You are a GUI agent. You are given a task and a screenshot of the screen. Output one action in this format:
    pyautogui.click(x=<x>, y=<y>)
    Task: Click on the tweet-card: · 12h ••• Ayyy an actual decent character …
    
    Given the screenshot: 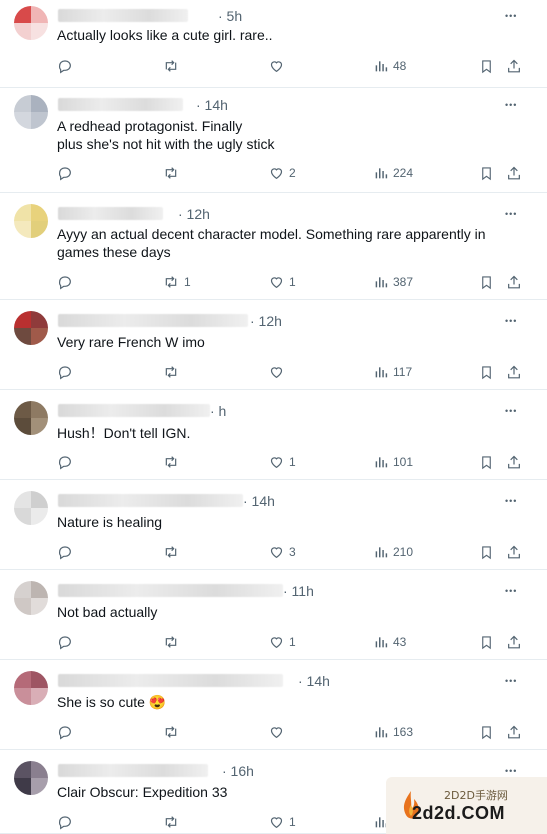 What is the action you would take?
    pyautogui.click(x=273, y=246)
    